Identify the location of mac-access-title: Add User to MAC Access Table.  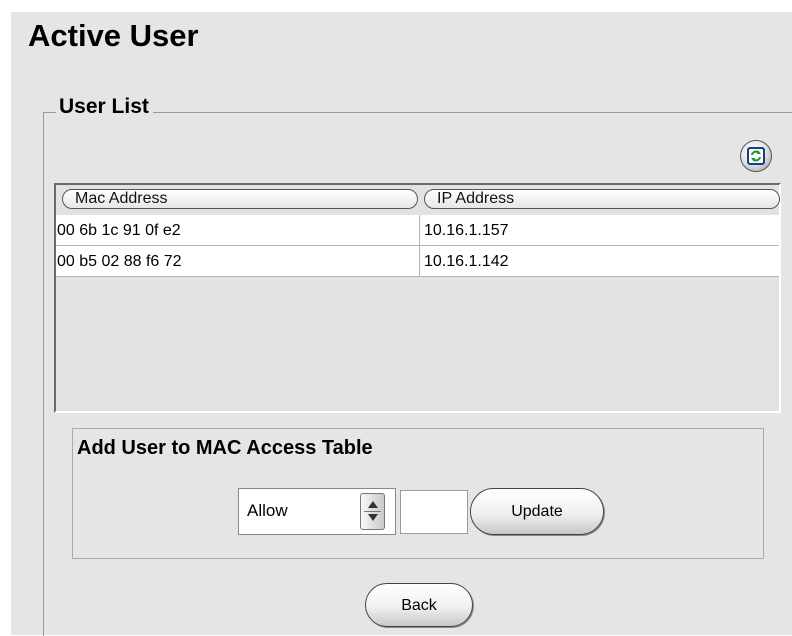
(225, 448).